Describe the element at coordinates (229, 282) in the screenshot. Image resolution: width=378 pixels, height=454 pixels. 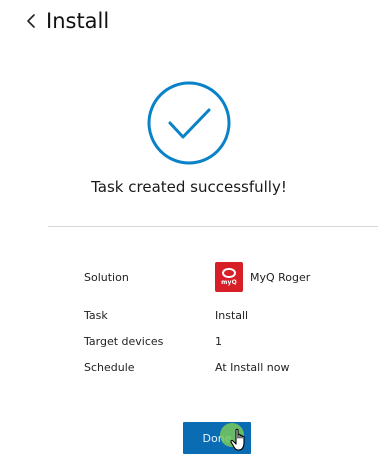
I see `myq-logo-text: myQ` at that location.